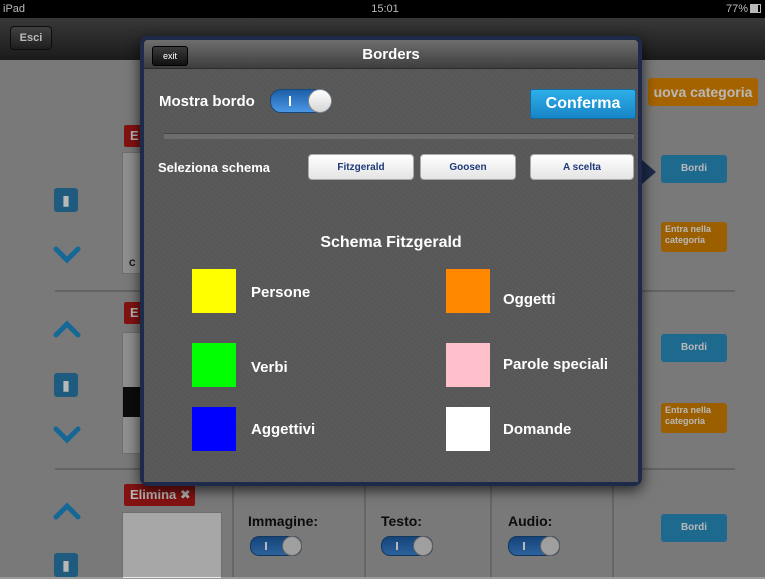 The width and height of the screenshot is (765, 579). Describe the element at coordinates (281, 292) in the screenshot. I see `category-label-persone: Persone` at that location.